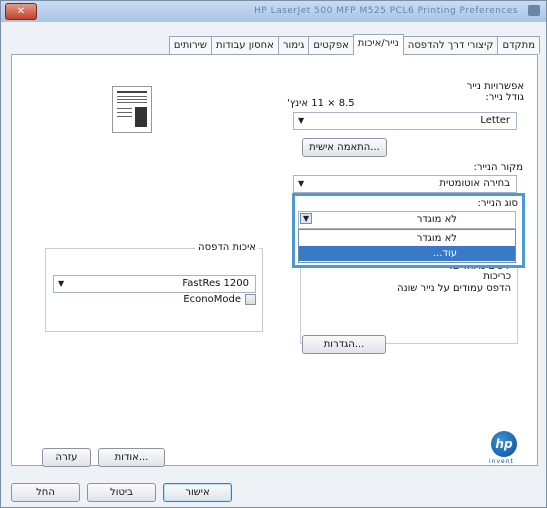 The width and height of the screenshot is (547, 508). Describe the element at coordinates (495, 86) in the screenshot. I see `paper-options-heading: אפשרויות נייר` at that location.